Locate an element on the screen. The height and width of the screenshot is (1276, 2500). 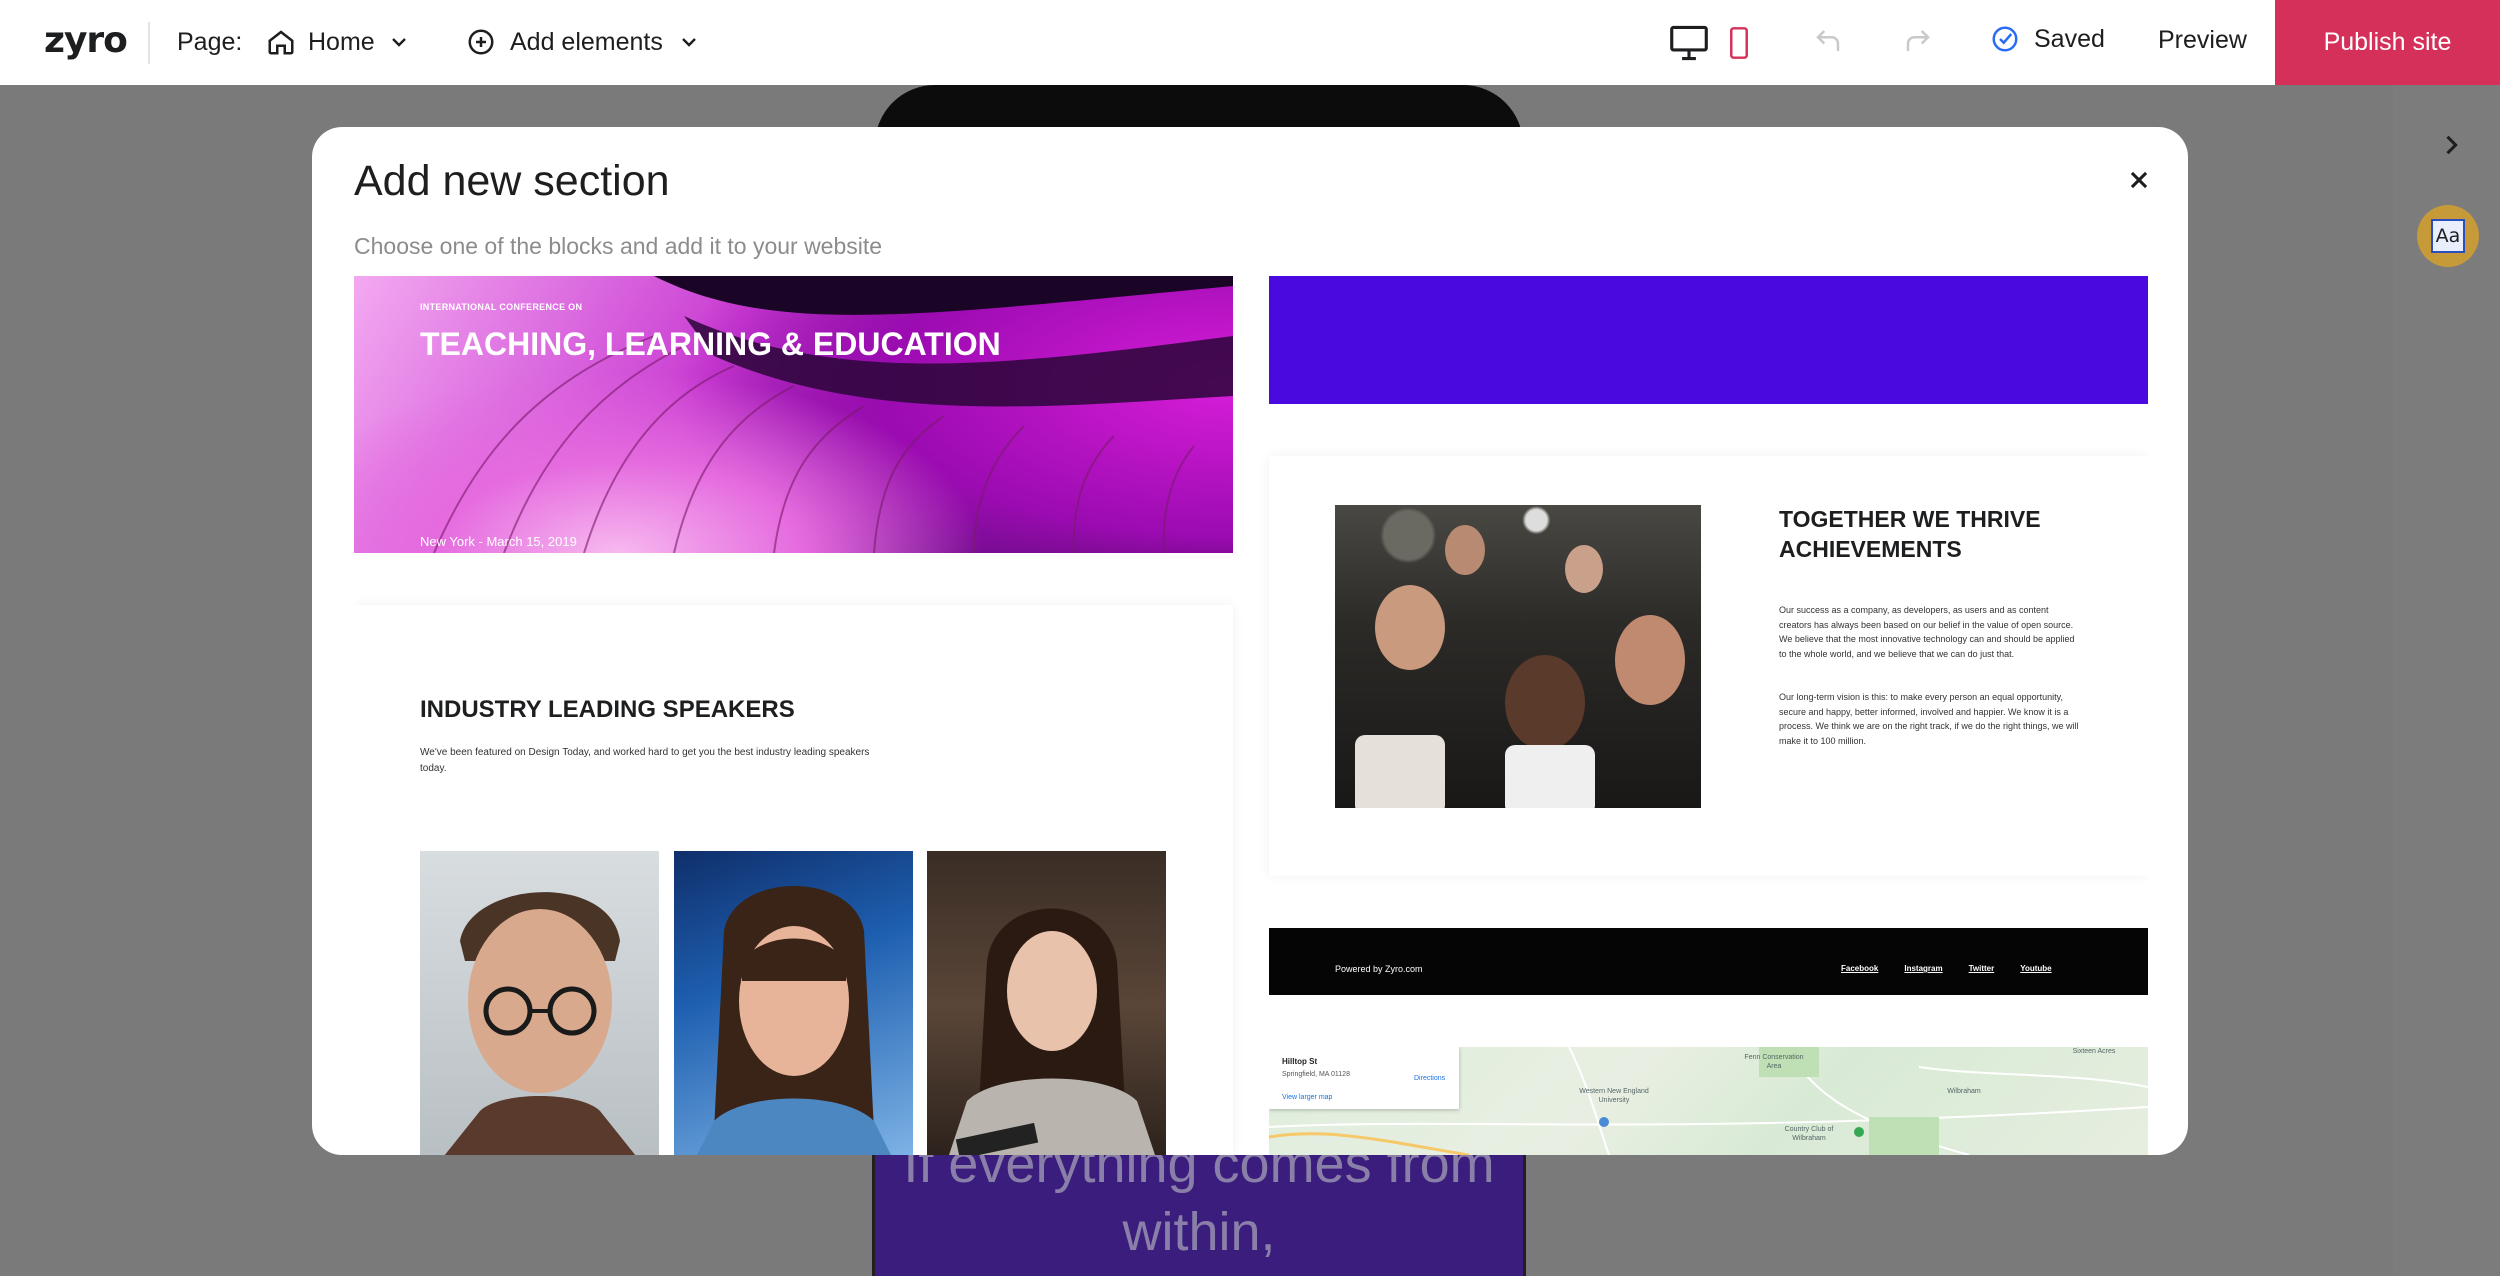
add-elements-button: Add elements is located at coordinates (583, 42).